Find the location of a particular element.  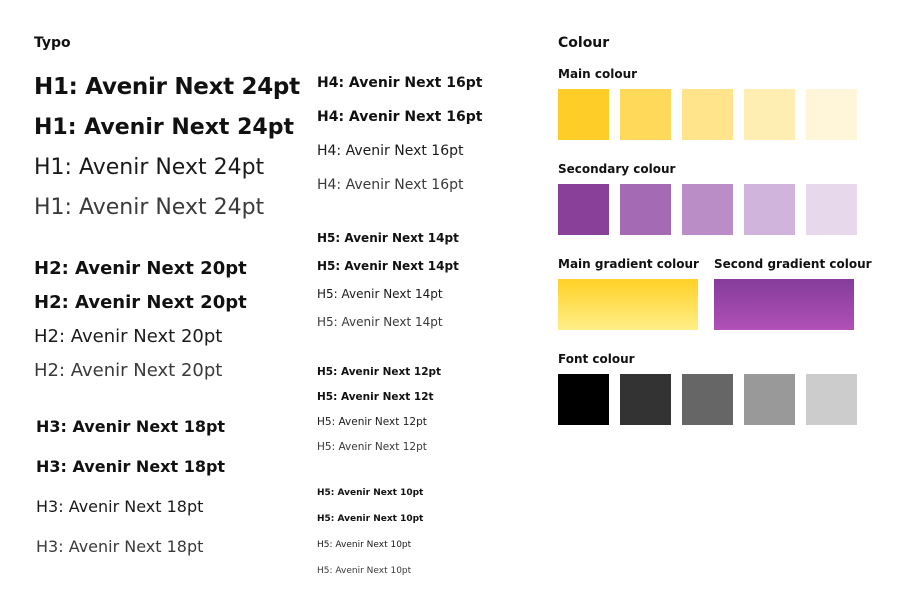

h4-sample-medium: H4: Avenir Next 16pt is located at coordinates (390, 151).